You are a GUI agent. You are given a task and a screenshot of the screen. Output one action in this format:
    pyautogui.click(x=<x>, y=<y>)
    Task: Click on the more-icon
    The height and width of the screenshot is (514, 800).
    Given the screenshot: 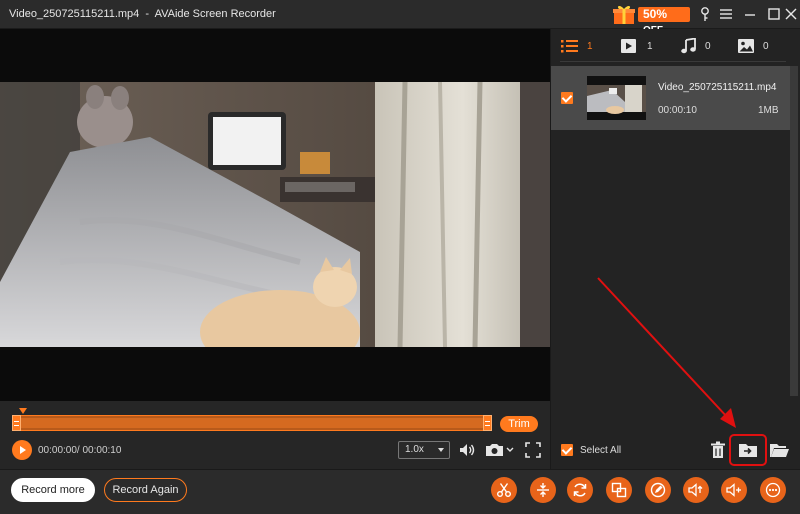 What is the action you would take?
    pyautogui.click(x=773, y=490)
    